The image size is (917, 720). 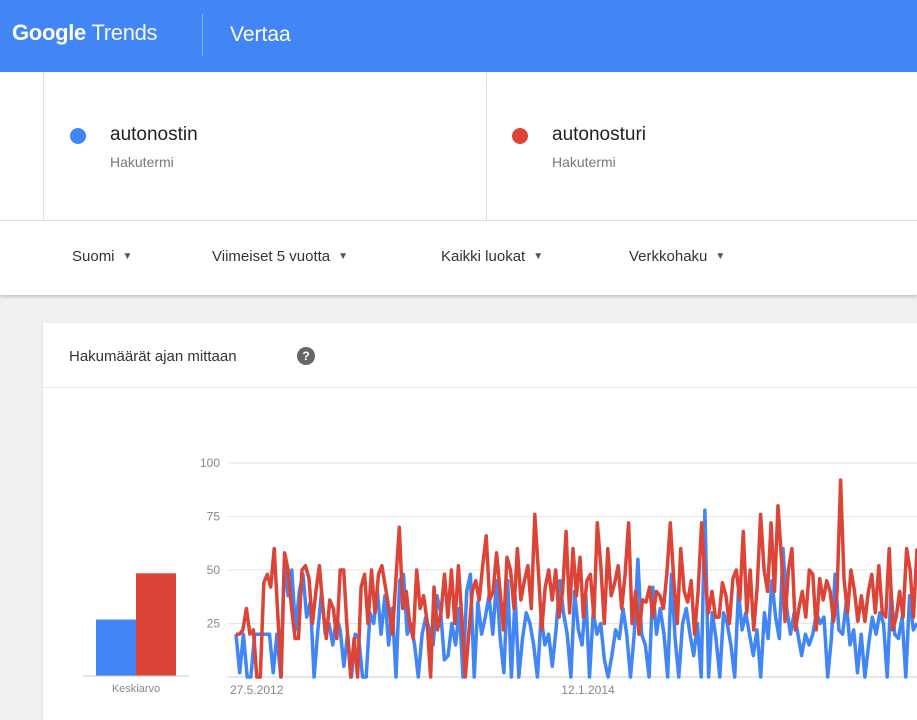 What do you see at coordinates (257, 690) in the screenshot?
I see `x-tick-label: 27.5.2012` at bounding box center [257, 690].